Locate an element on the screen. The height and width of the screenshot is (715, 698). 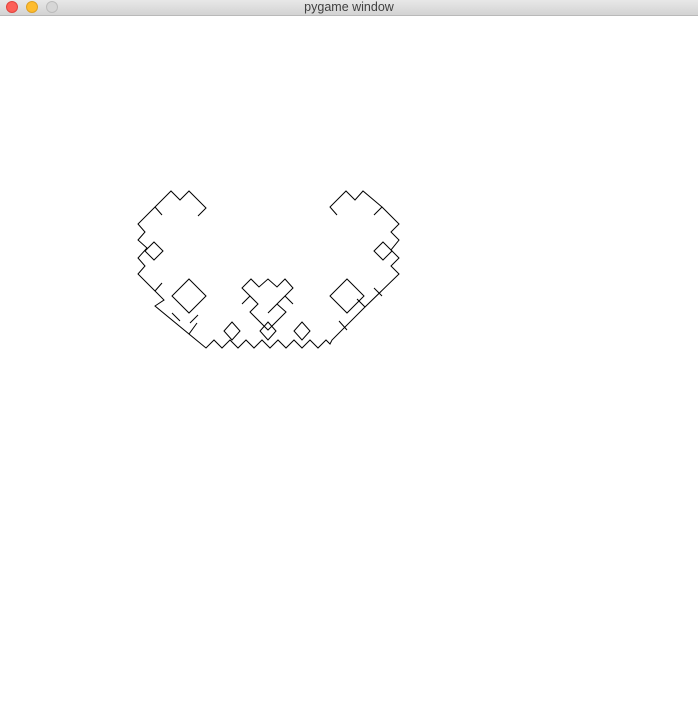
fractal-drawing is located at coordinates (268, 269).